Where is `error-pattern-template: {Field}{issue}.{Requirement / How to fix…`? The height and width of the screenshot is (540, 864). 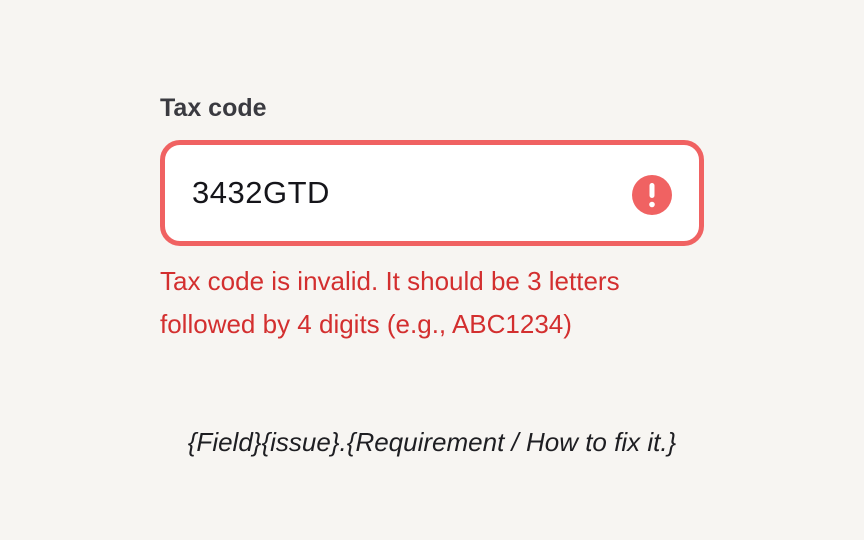
error-pattern-template: {Field}{issue}.{Requirement / How to fix… is located at coordinates (432, 442).